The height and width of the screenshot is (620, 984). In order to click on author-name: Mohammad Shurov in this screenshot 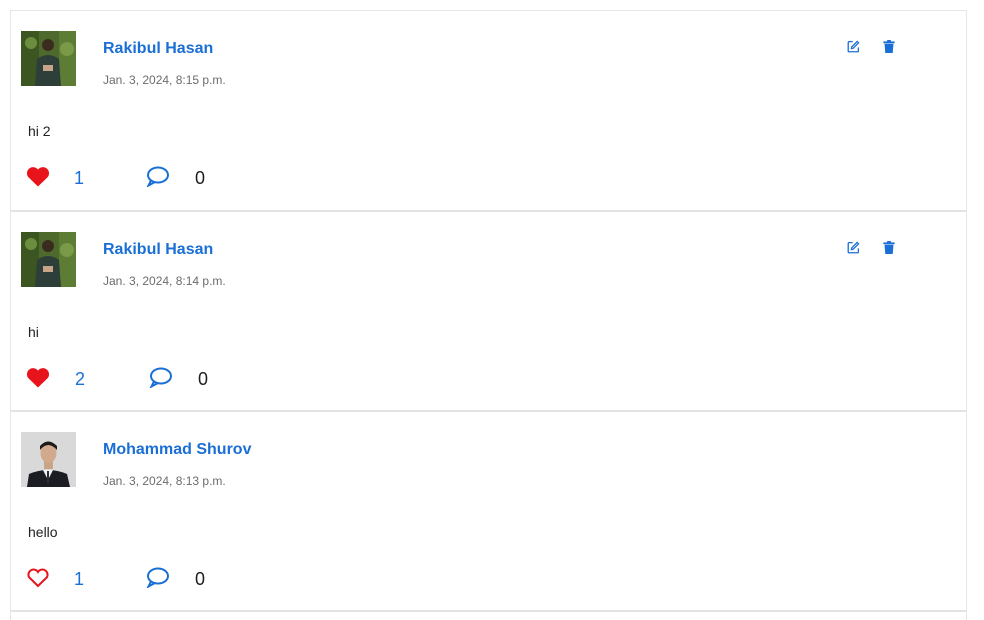, I will do `click(177, 450)`.